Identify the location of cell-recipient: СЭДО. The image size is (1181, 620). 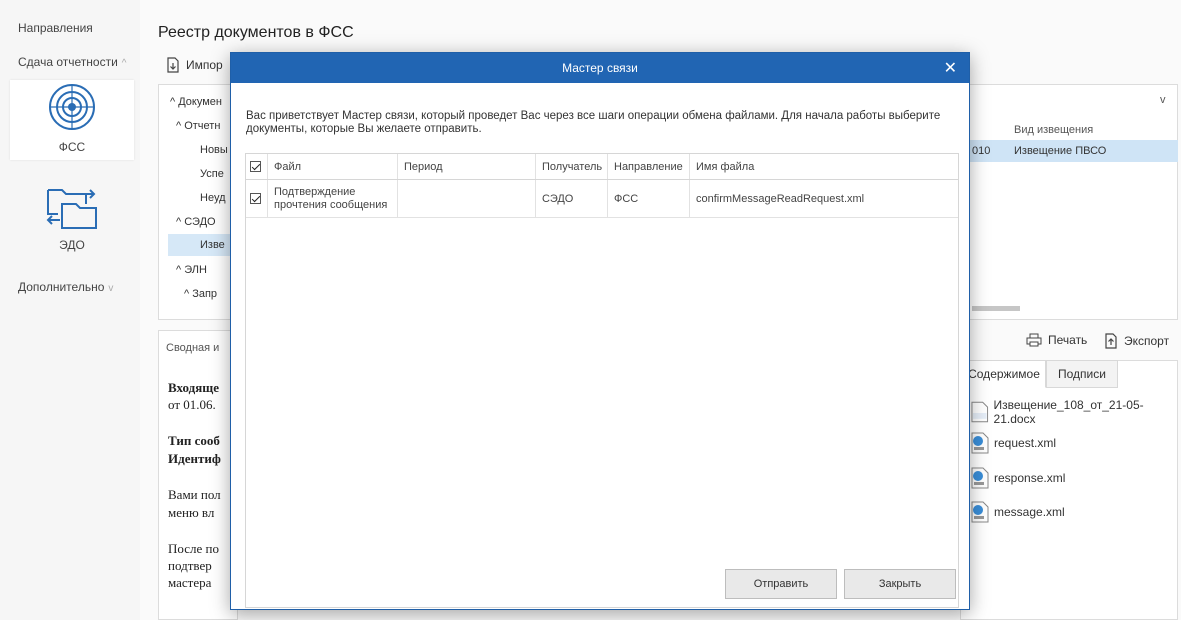
(572, 198).